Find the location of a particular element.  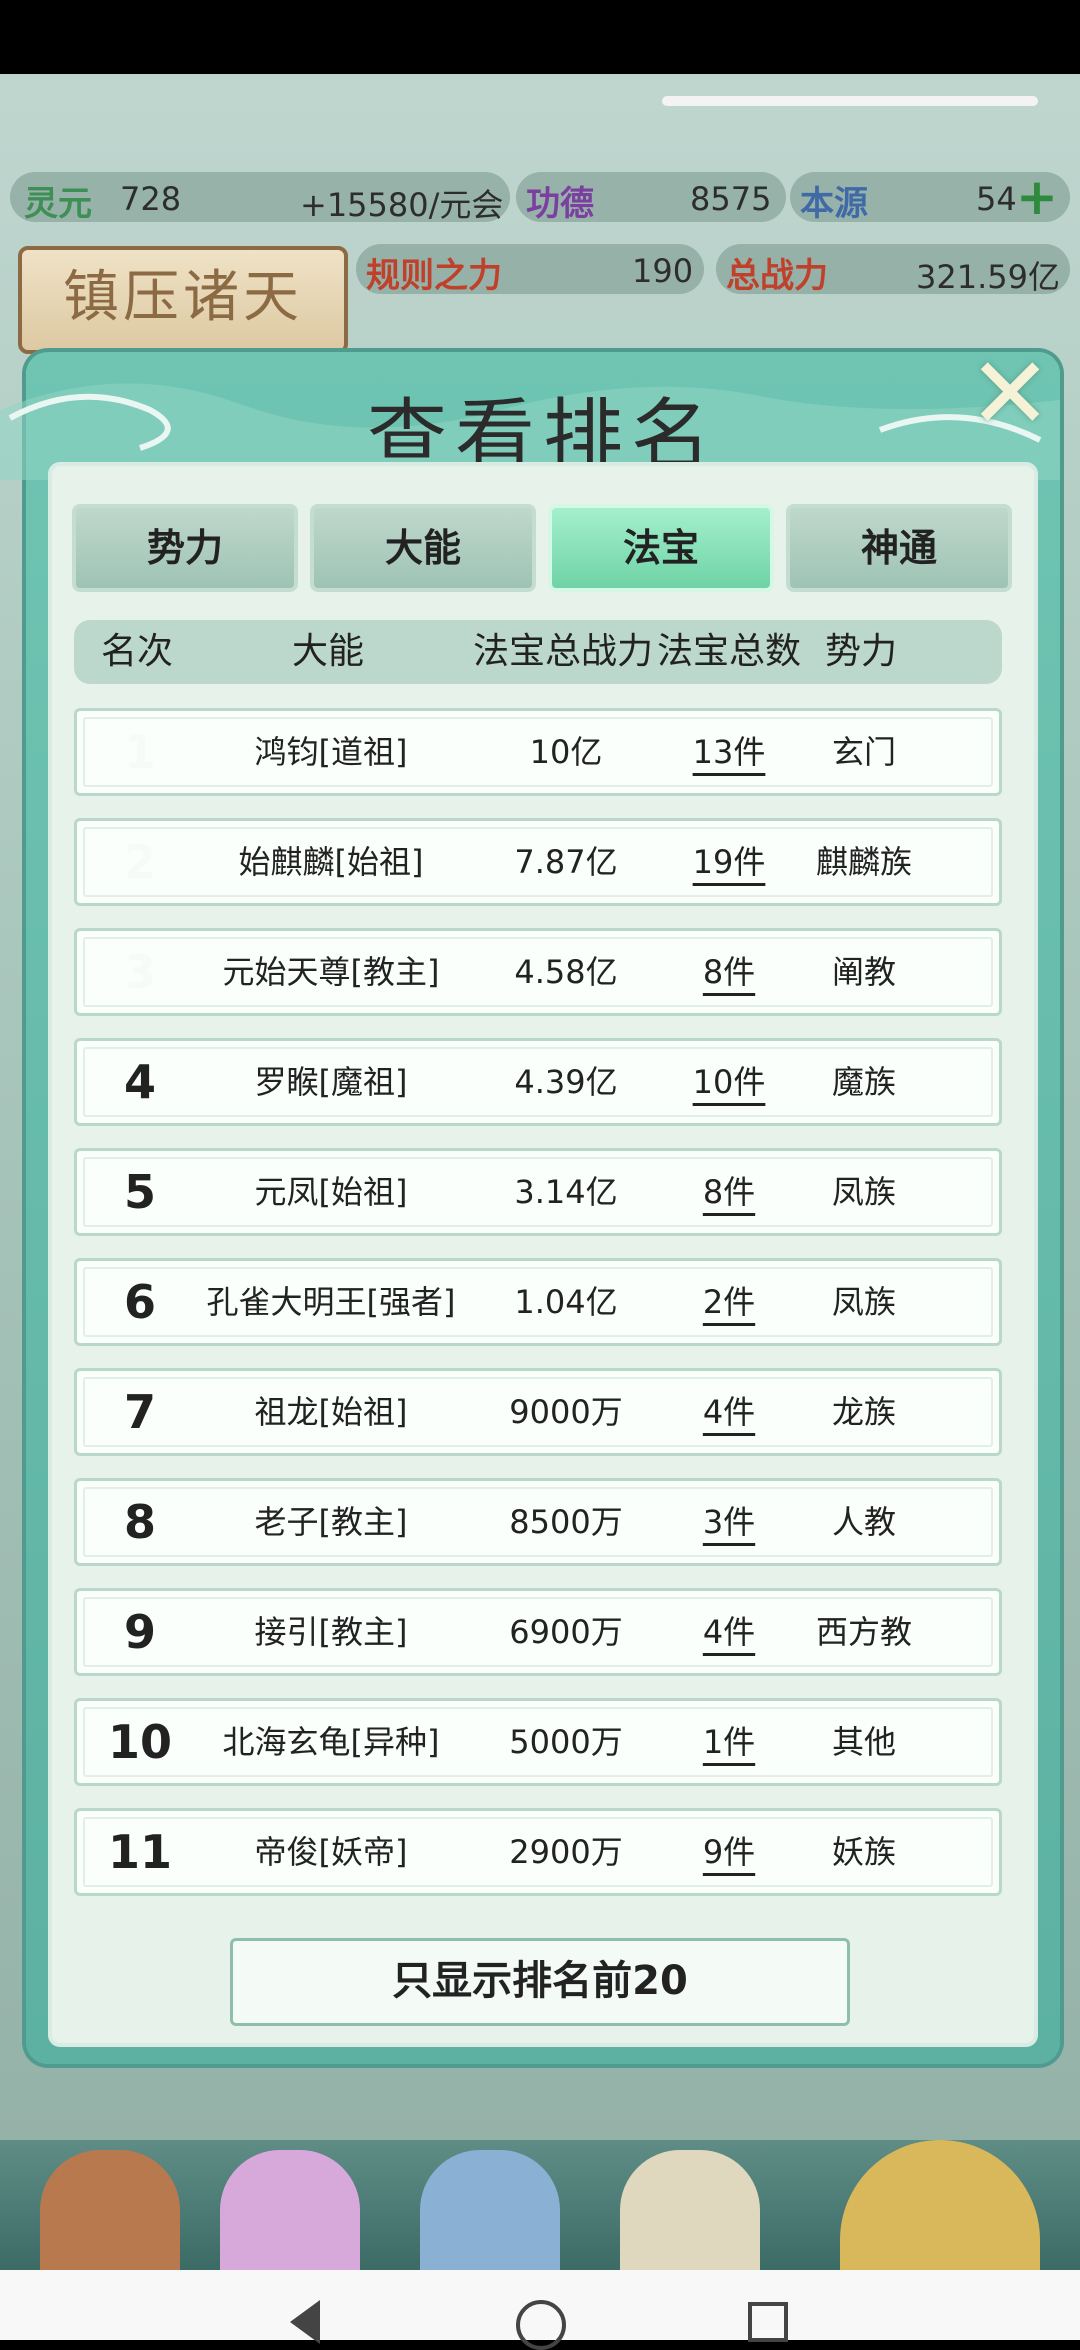

tab-daneng: 大能 is located at coordinates (423, 548).